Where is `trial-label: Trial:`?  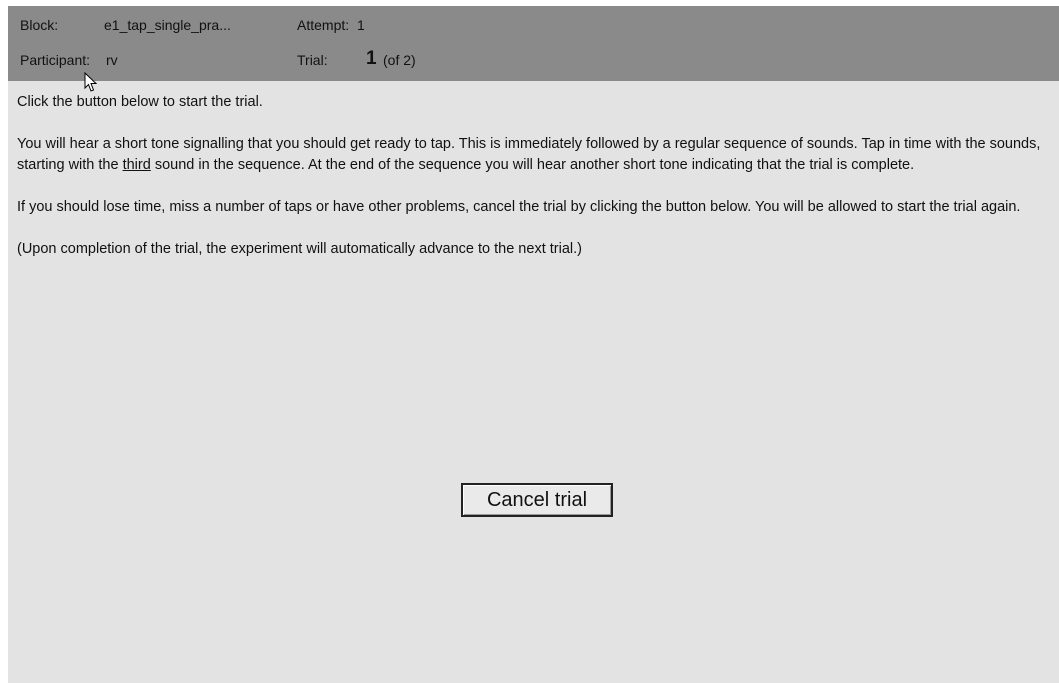 trial-label: Trial: is located at coordinates (312, 60).